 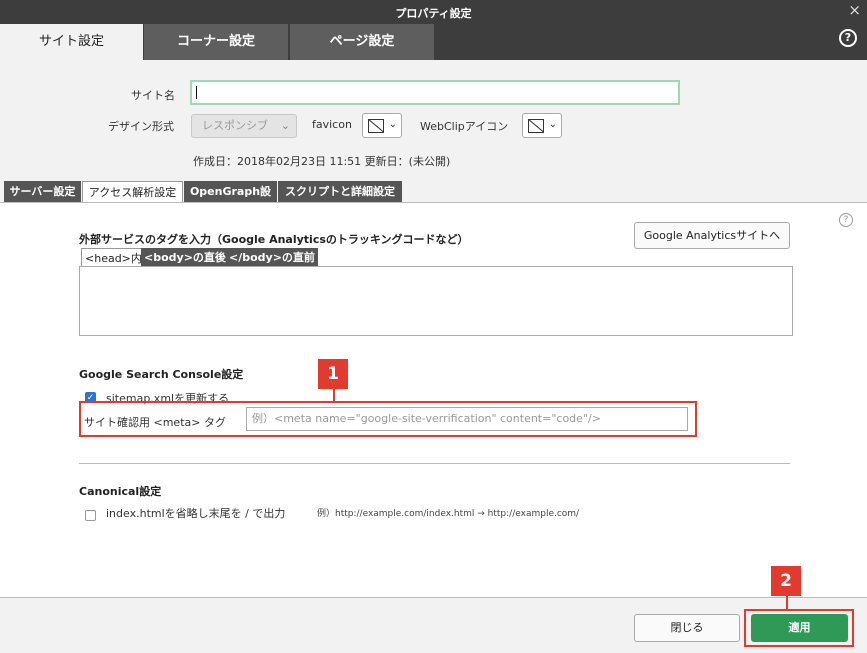 I want to click on section-divider, so click(x=434, y=463).